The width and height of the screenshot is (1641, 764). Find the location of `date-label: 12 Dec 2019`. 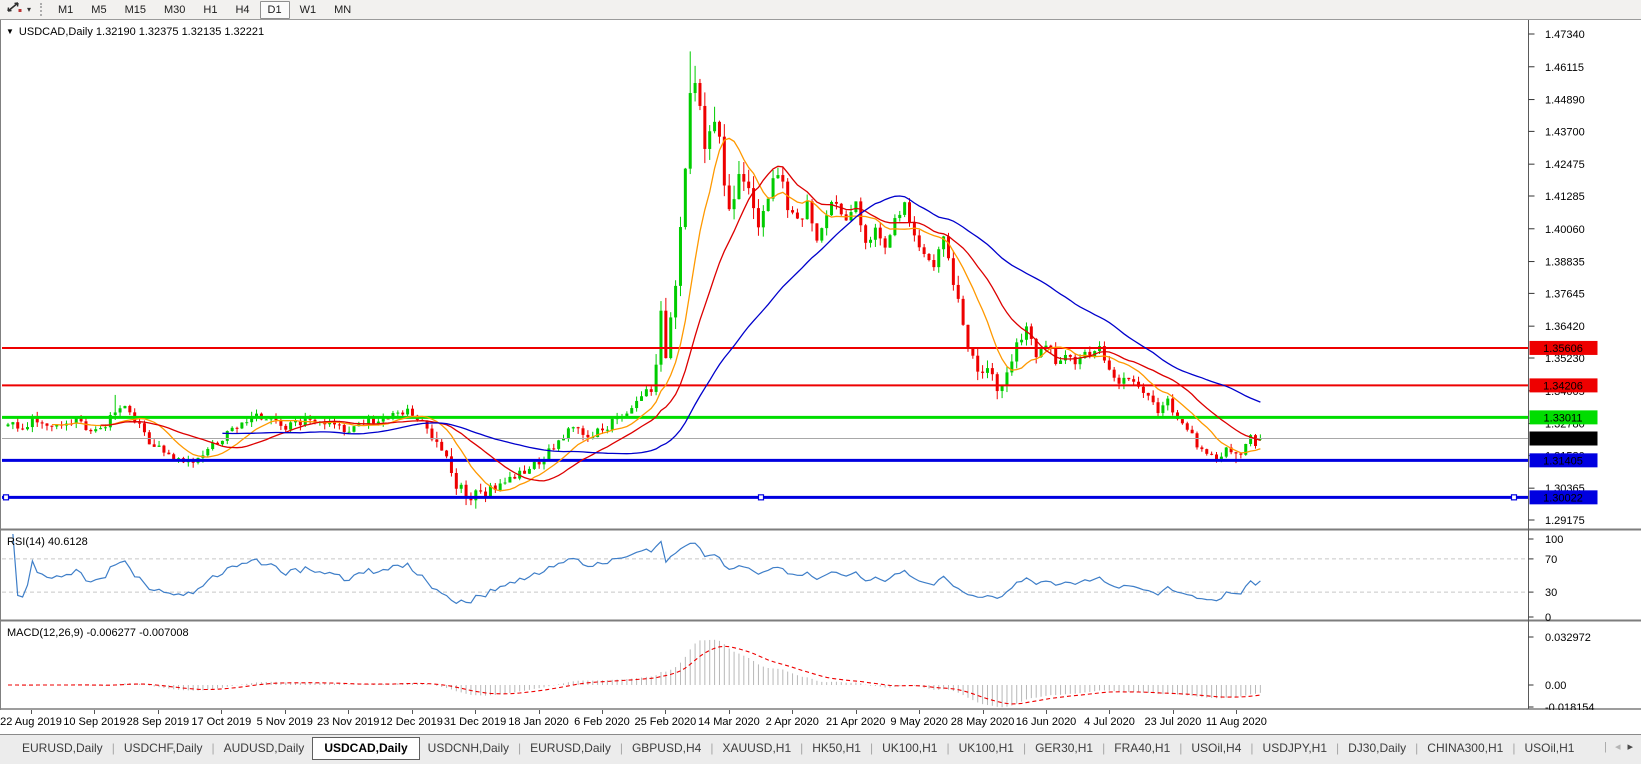

date-label: 12 Dec 2019 is located at coordinates (411, 722).